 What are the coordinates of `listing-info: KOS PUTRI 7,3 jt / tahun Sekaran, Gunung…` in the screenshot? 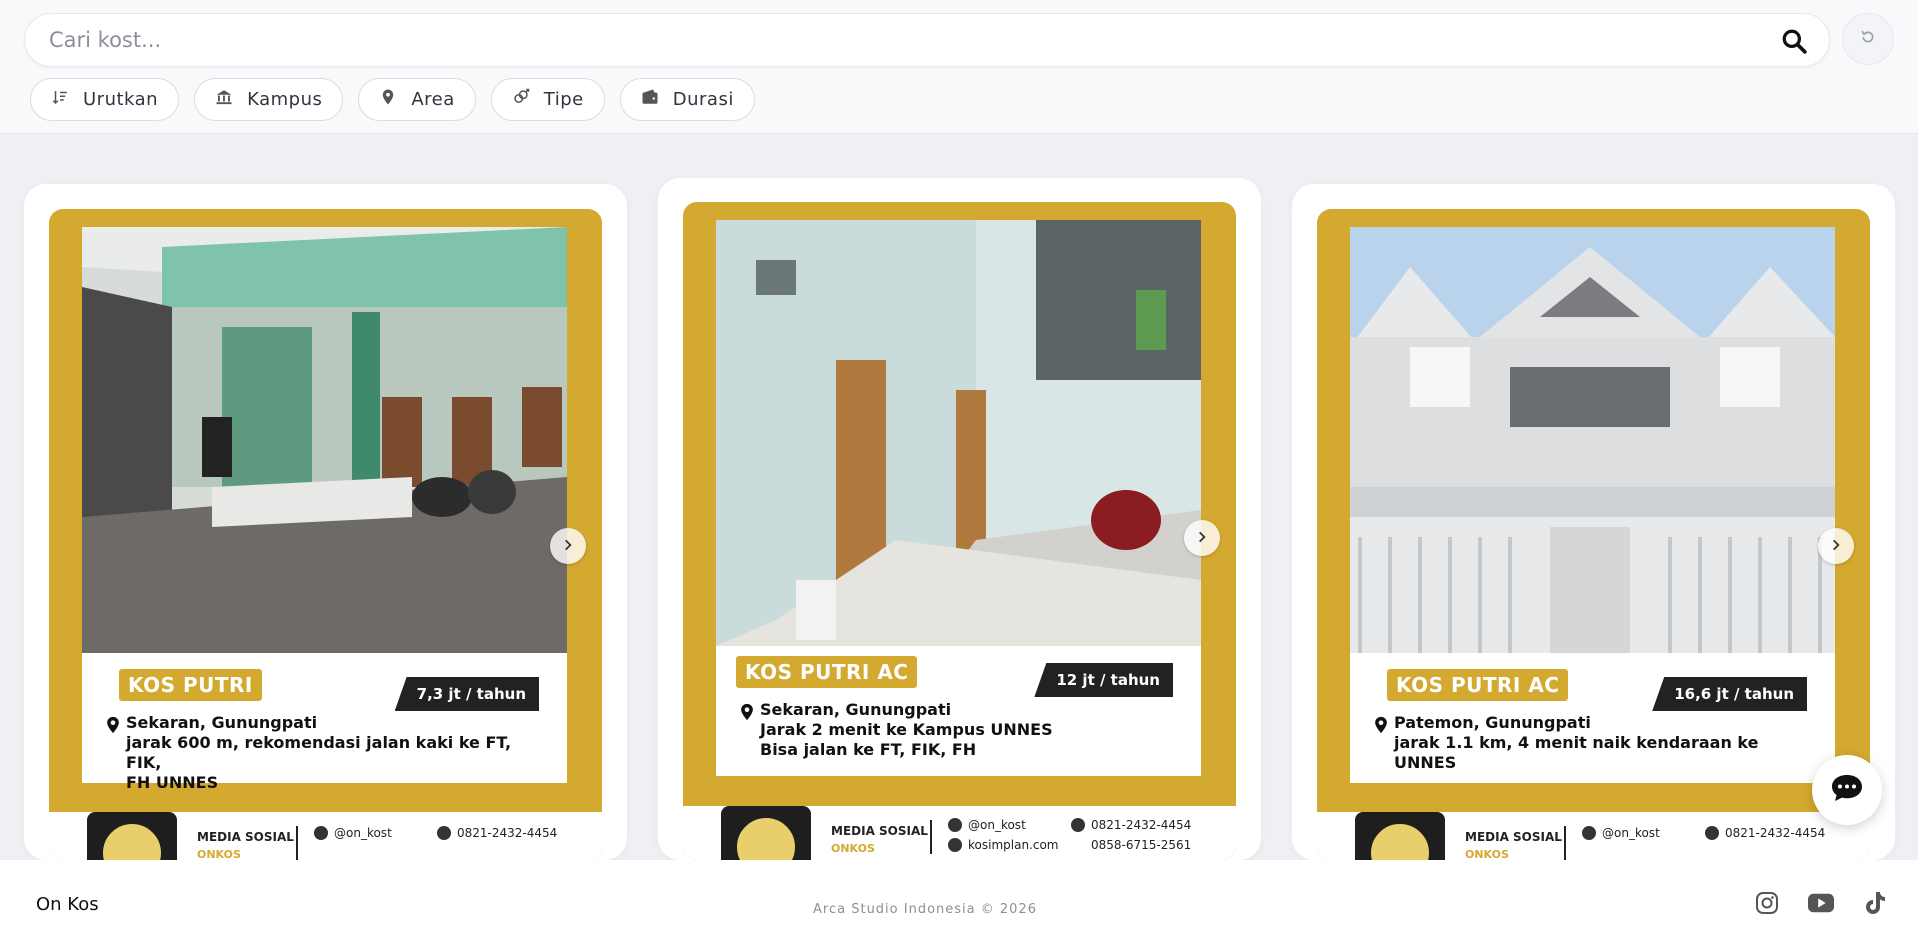 It's located at (324, 722).